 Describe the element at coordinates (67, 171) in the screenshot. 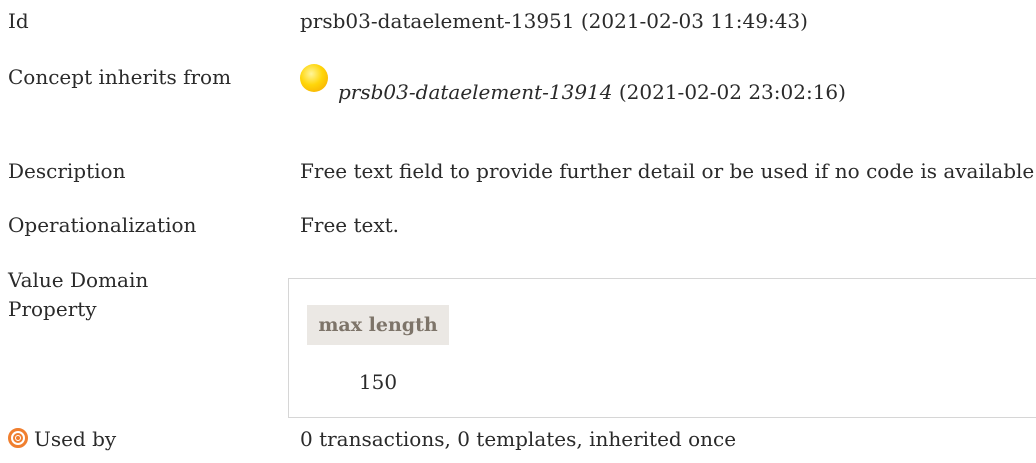

I see `description-label: Description` at that location.